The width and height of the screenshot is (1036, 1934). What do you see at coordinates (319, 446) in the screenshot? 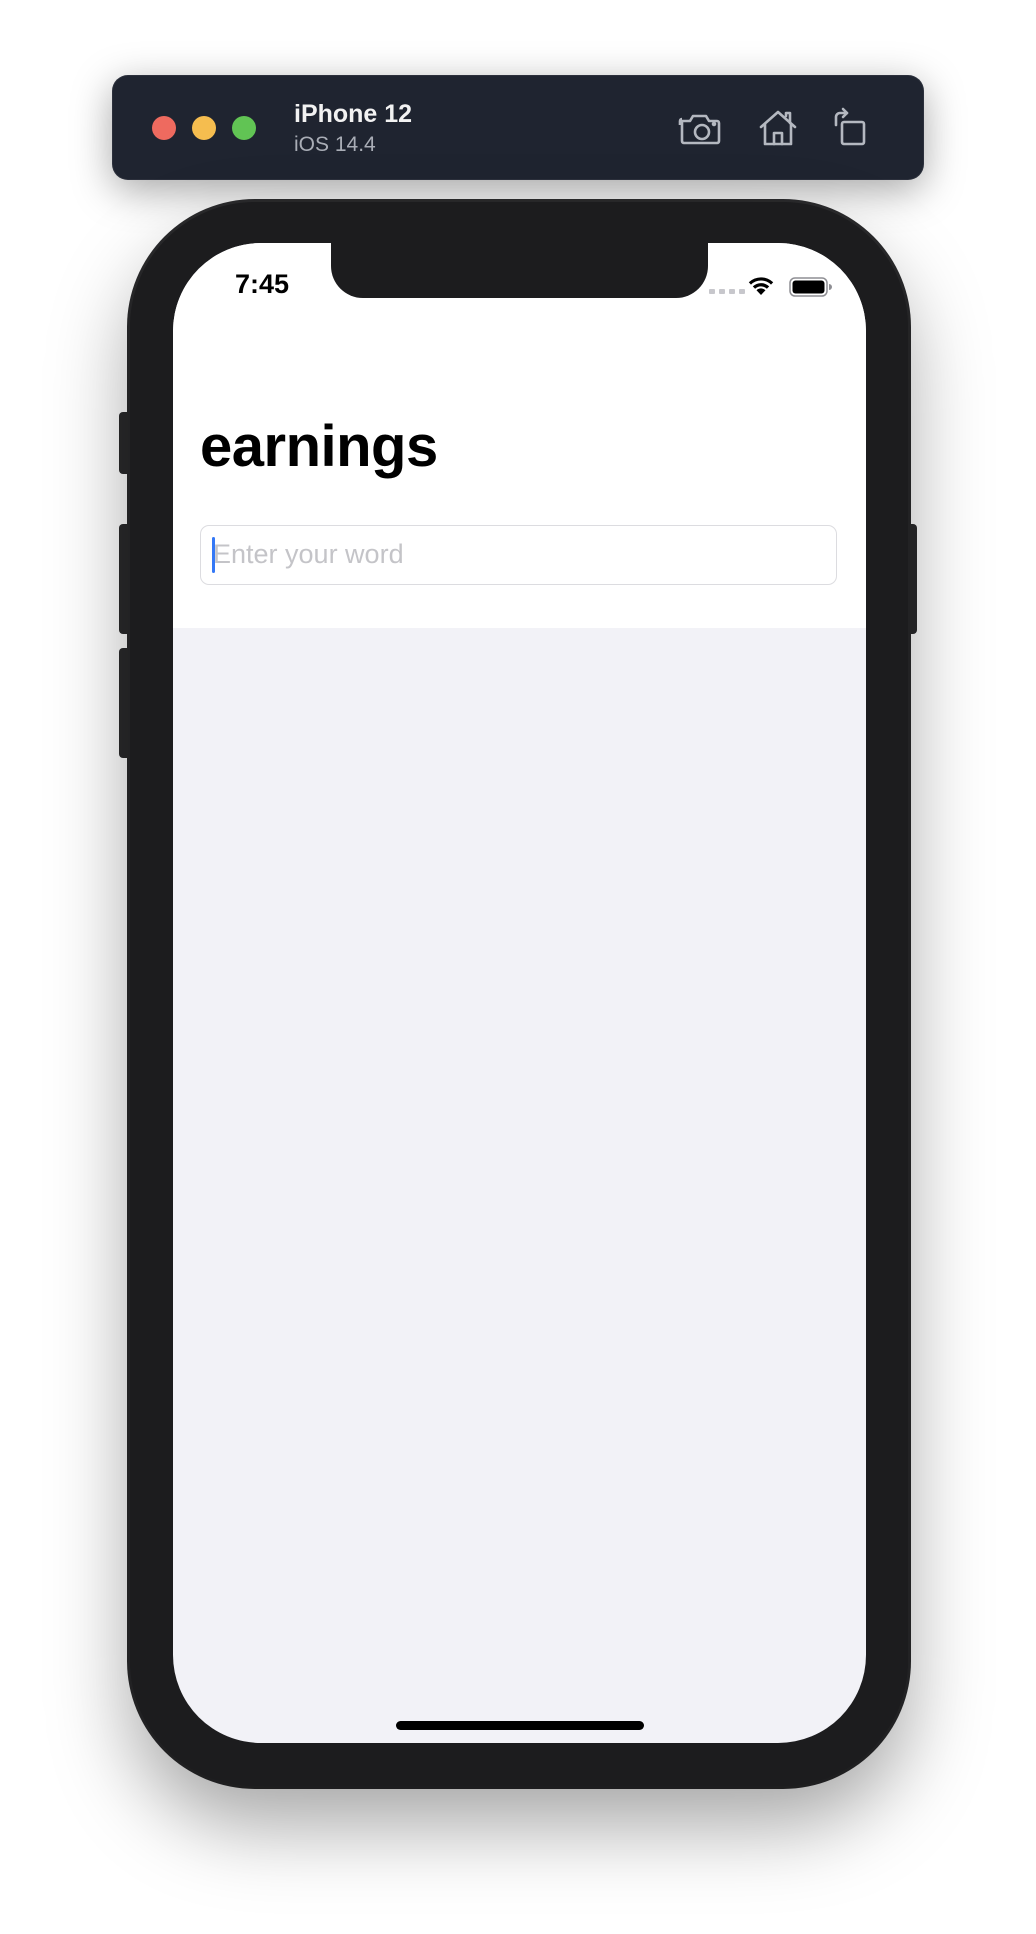
I see `page-title: earnings` at bounding box center [319, 446].